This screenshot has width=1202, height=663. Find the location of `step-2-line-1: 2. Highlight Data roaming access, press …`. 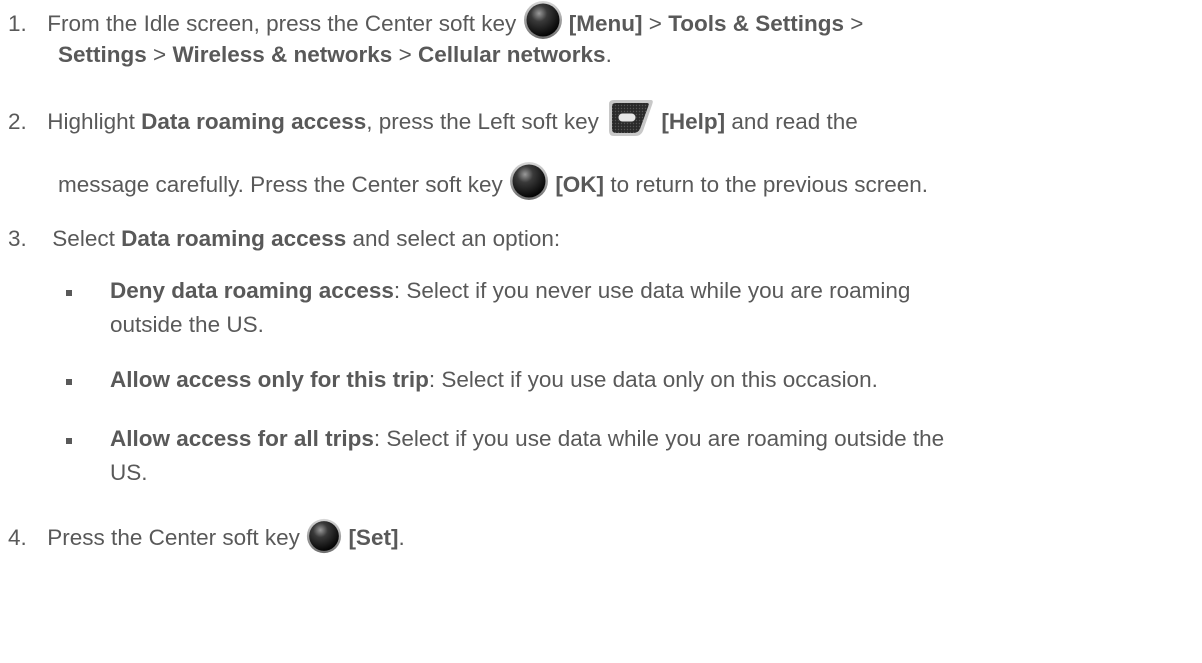

step-2-line-1: 2. Highlight Data roaming access, press … is located at coordinates (433, 118).